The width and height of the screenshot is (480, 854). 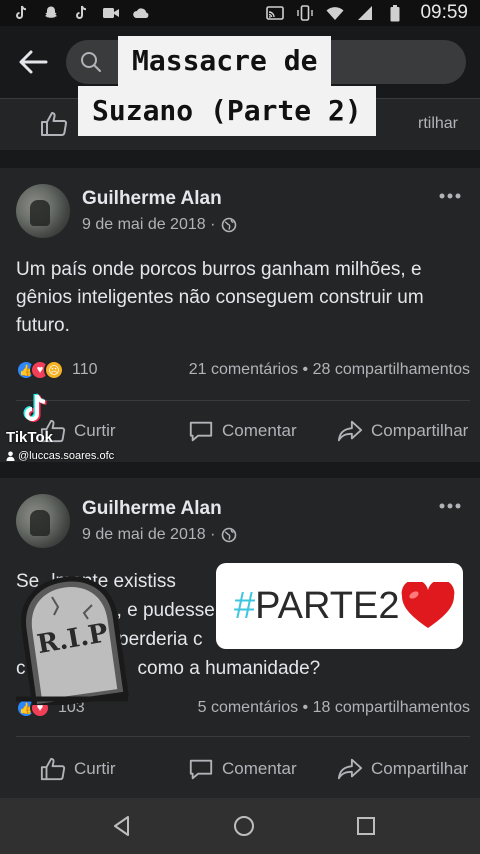 What do you see at coordinates (35, 407) in the screenshot?
I see `tiktok-logo-icon` at bounding box center [35, 407].